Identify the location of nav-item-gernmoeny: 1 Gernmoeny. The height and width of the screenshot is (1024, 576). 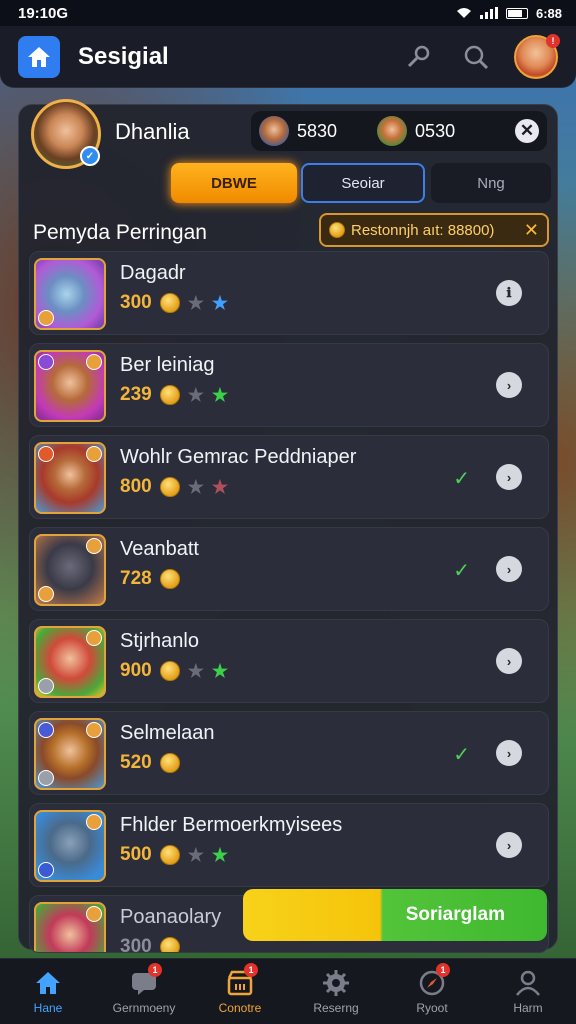
(144, 988).